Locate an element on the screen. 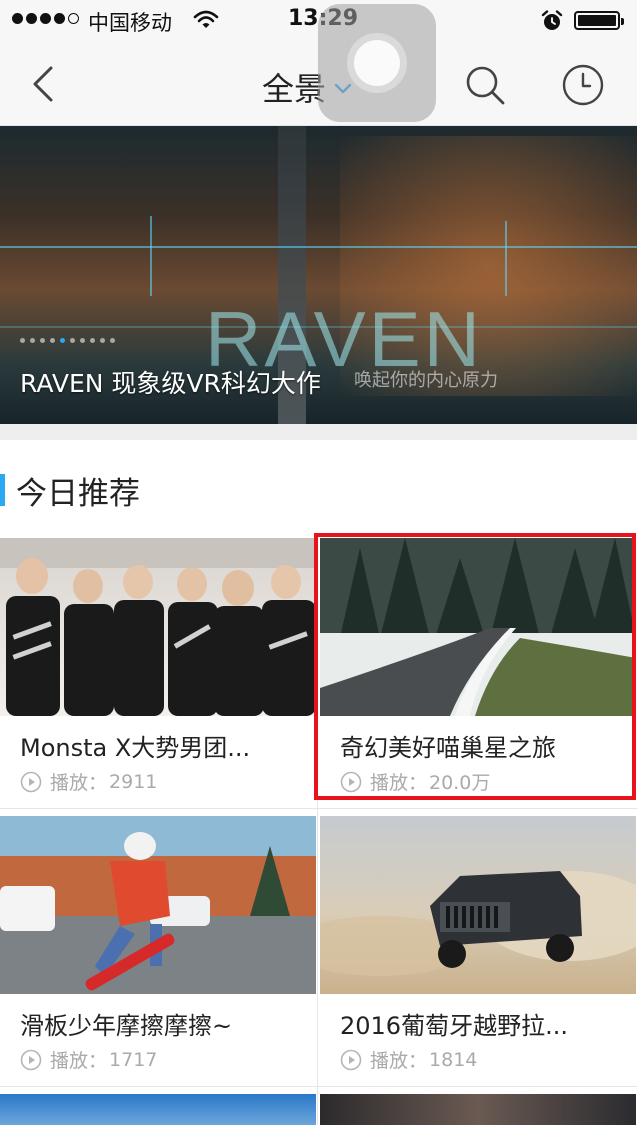 This screenshot has width=637, height=1125. banner-pager is located at coordinates (67, 340).